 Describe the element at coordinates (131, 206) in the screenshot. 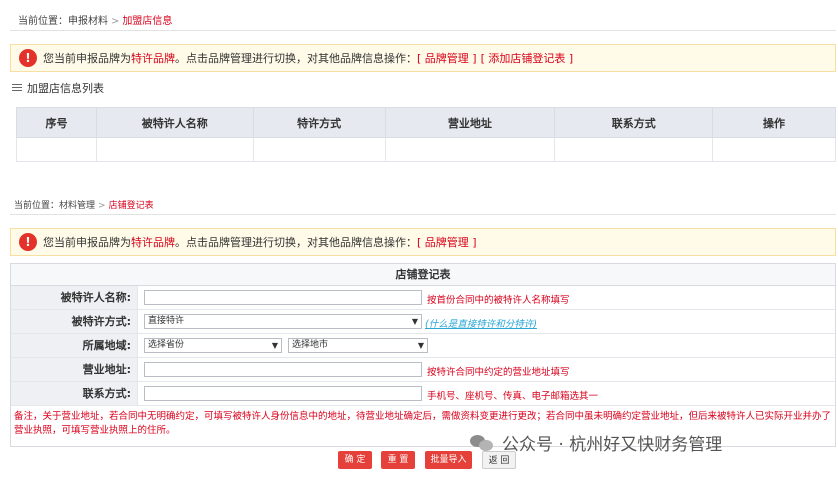

I see `breadcrumb-current: 店铺登记表` at that location.